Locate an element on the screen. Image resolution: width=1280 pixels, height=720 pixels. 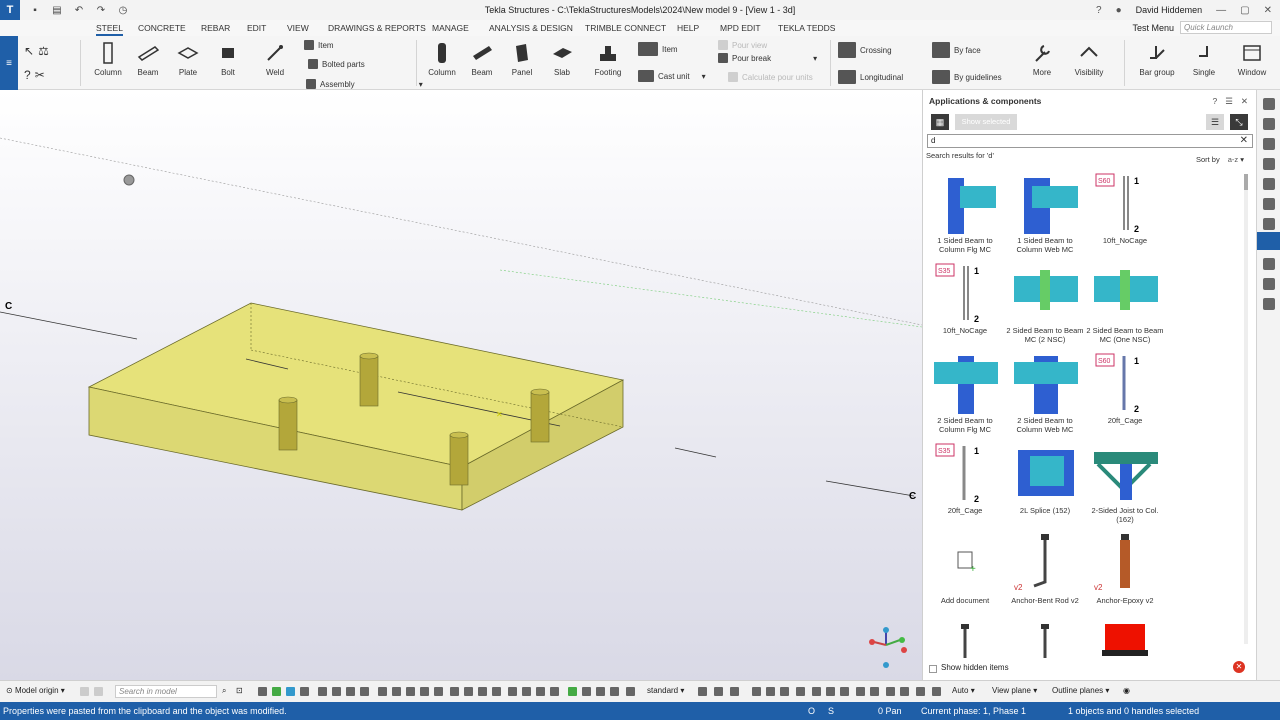
steel-item-button: Item is located at coordinates (319, 45).